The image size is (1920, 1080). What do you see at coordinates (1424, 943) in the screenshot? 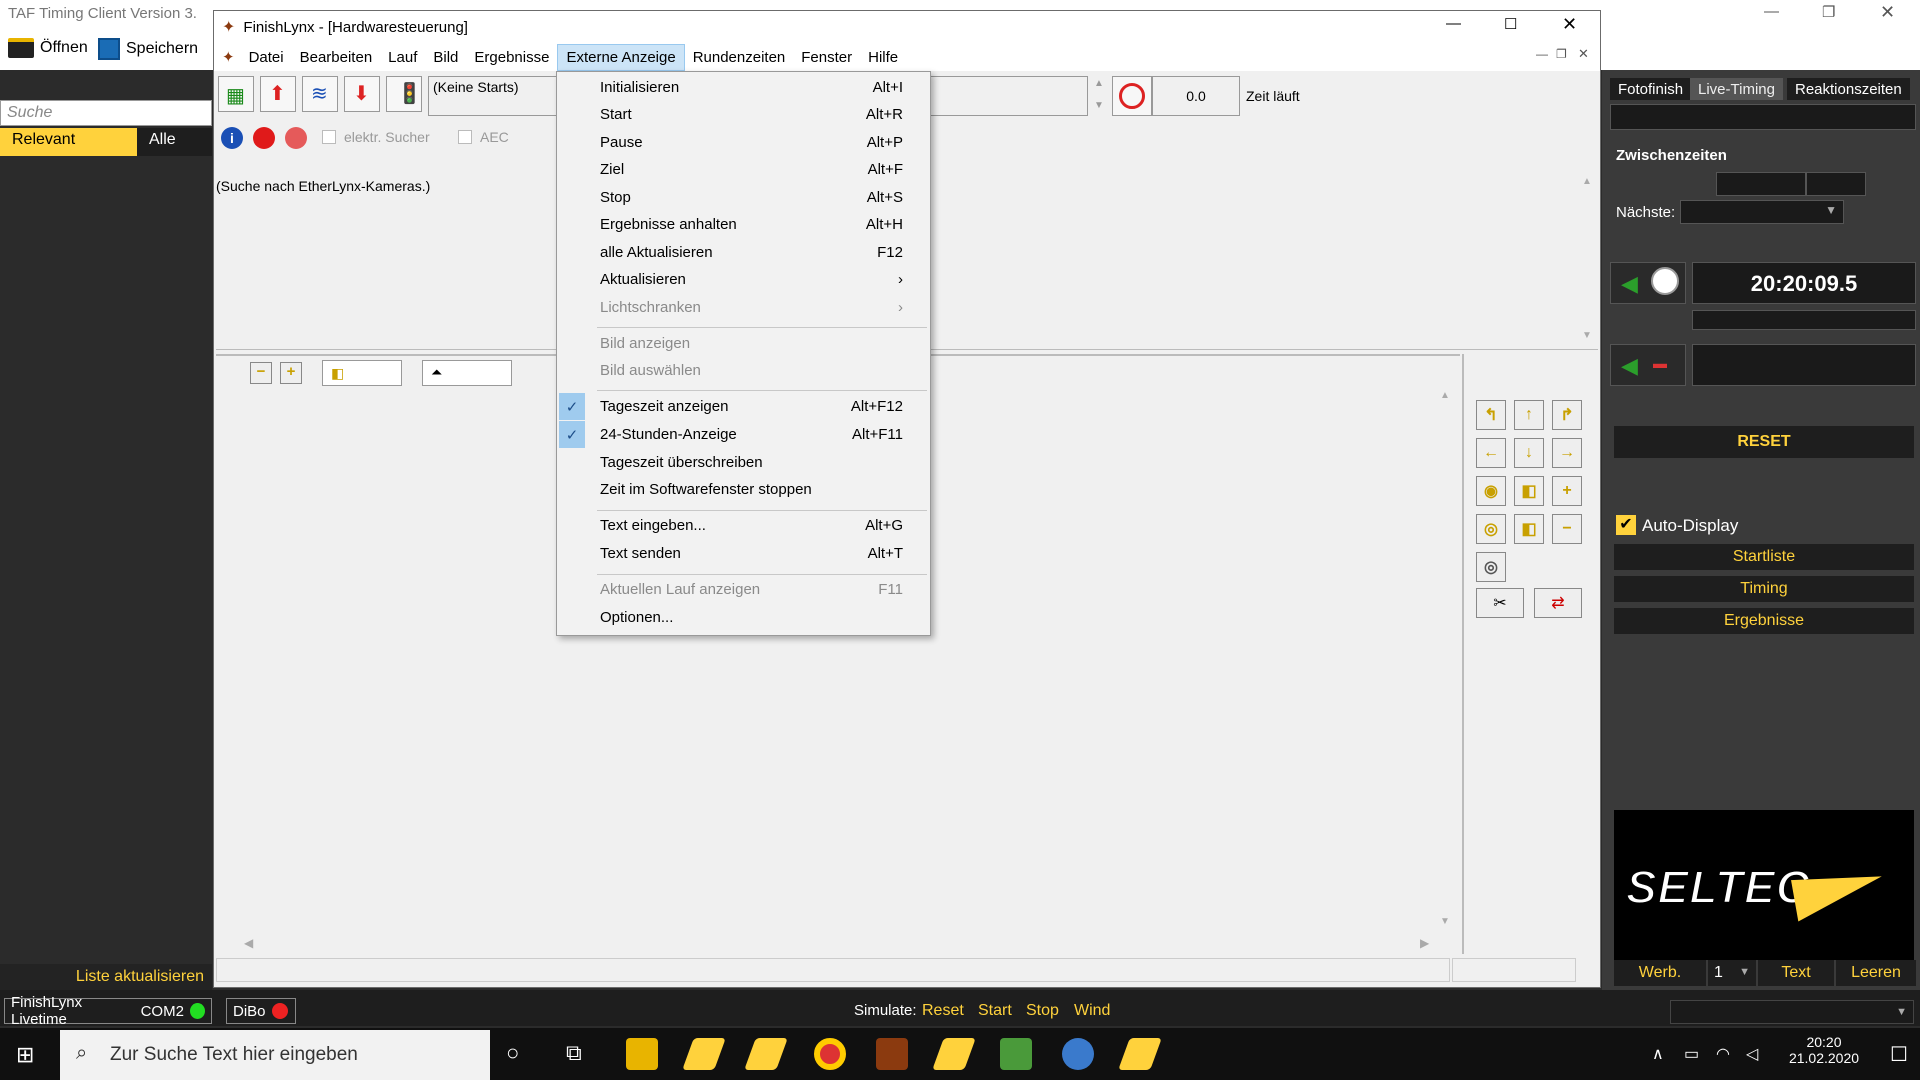
I see `scroll-right-icon: ▶` at bounding box center [1424, 943].